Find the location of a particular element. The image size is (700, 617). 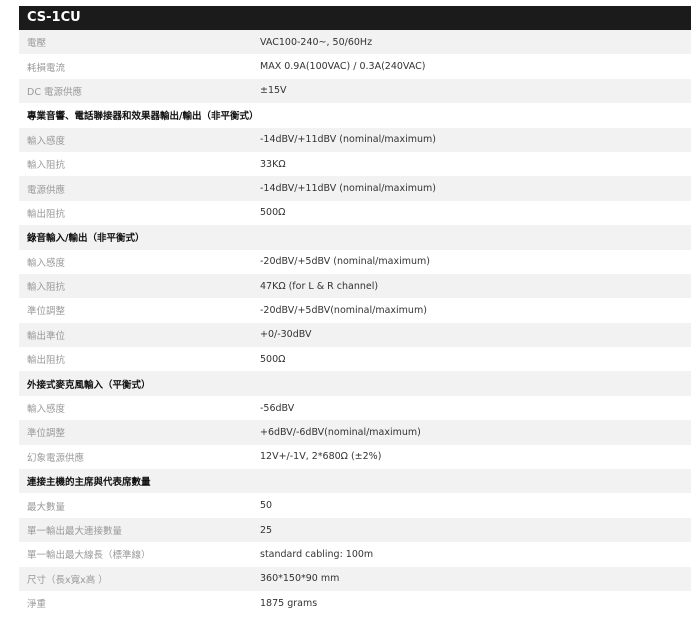

spec-title: CS-1CU is located at coordinates (355, 18).